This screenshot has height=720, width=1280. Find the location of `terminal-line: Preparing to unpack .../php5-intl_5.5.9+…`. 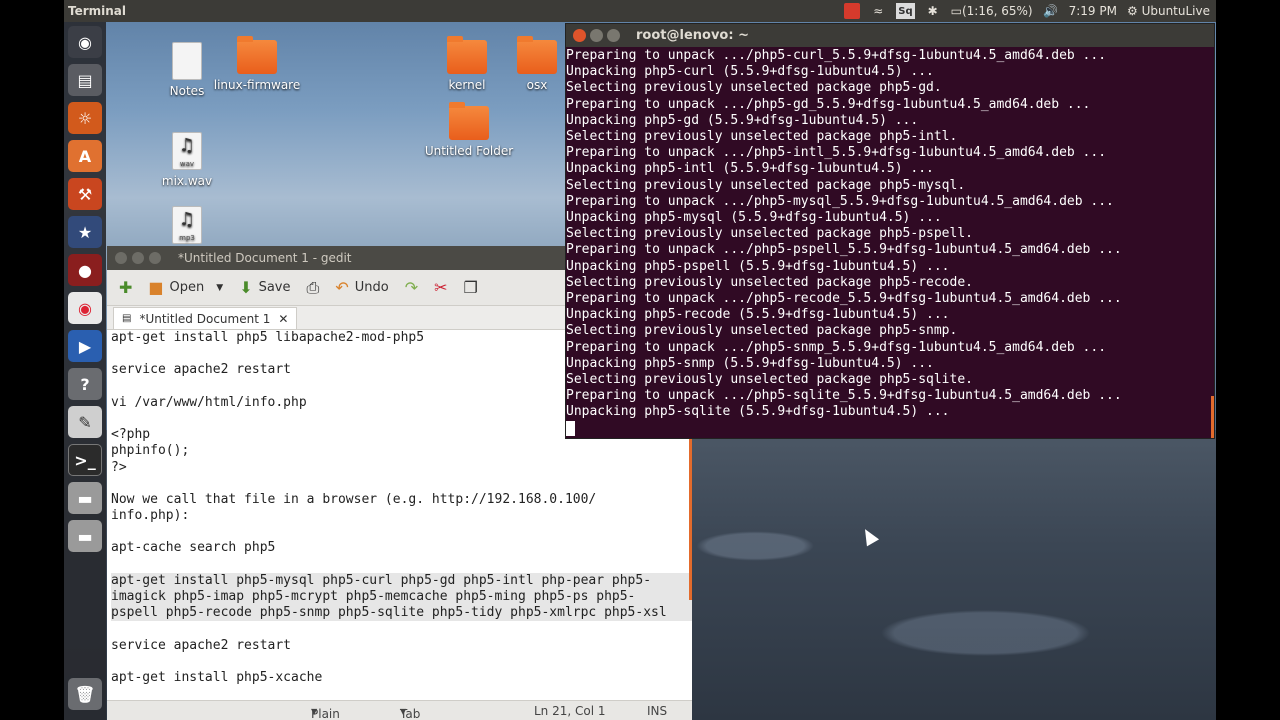

terminal-line: Preparing to unpack .../php5-intl_5.5.9+… is located at coordinates (836, 153).